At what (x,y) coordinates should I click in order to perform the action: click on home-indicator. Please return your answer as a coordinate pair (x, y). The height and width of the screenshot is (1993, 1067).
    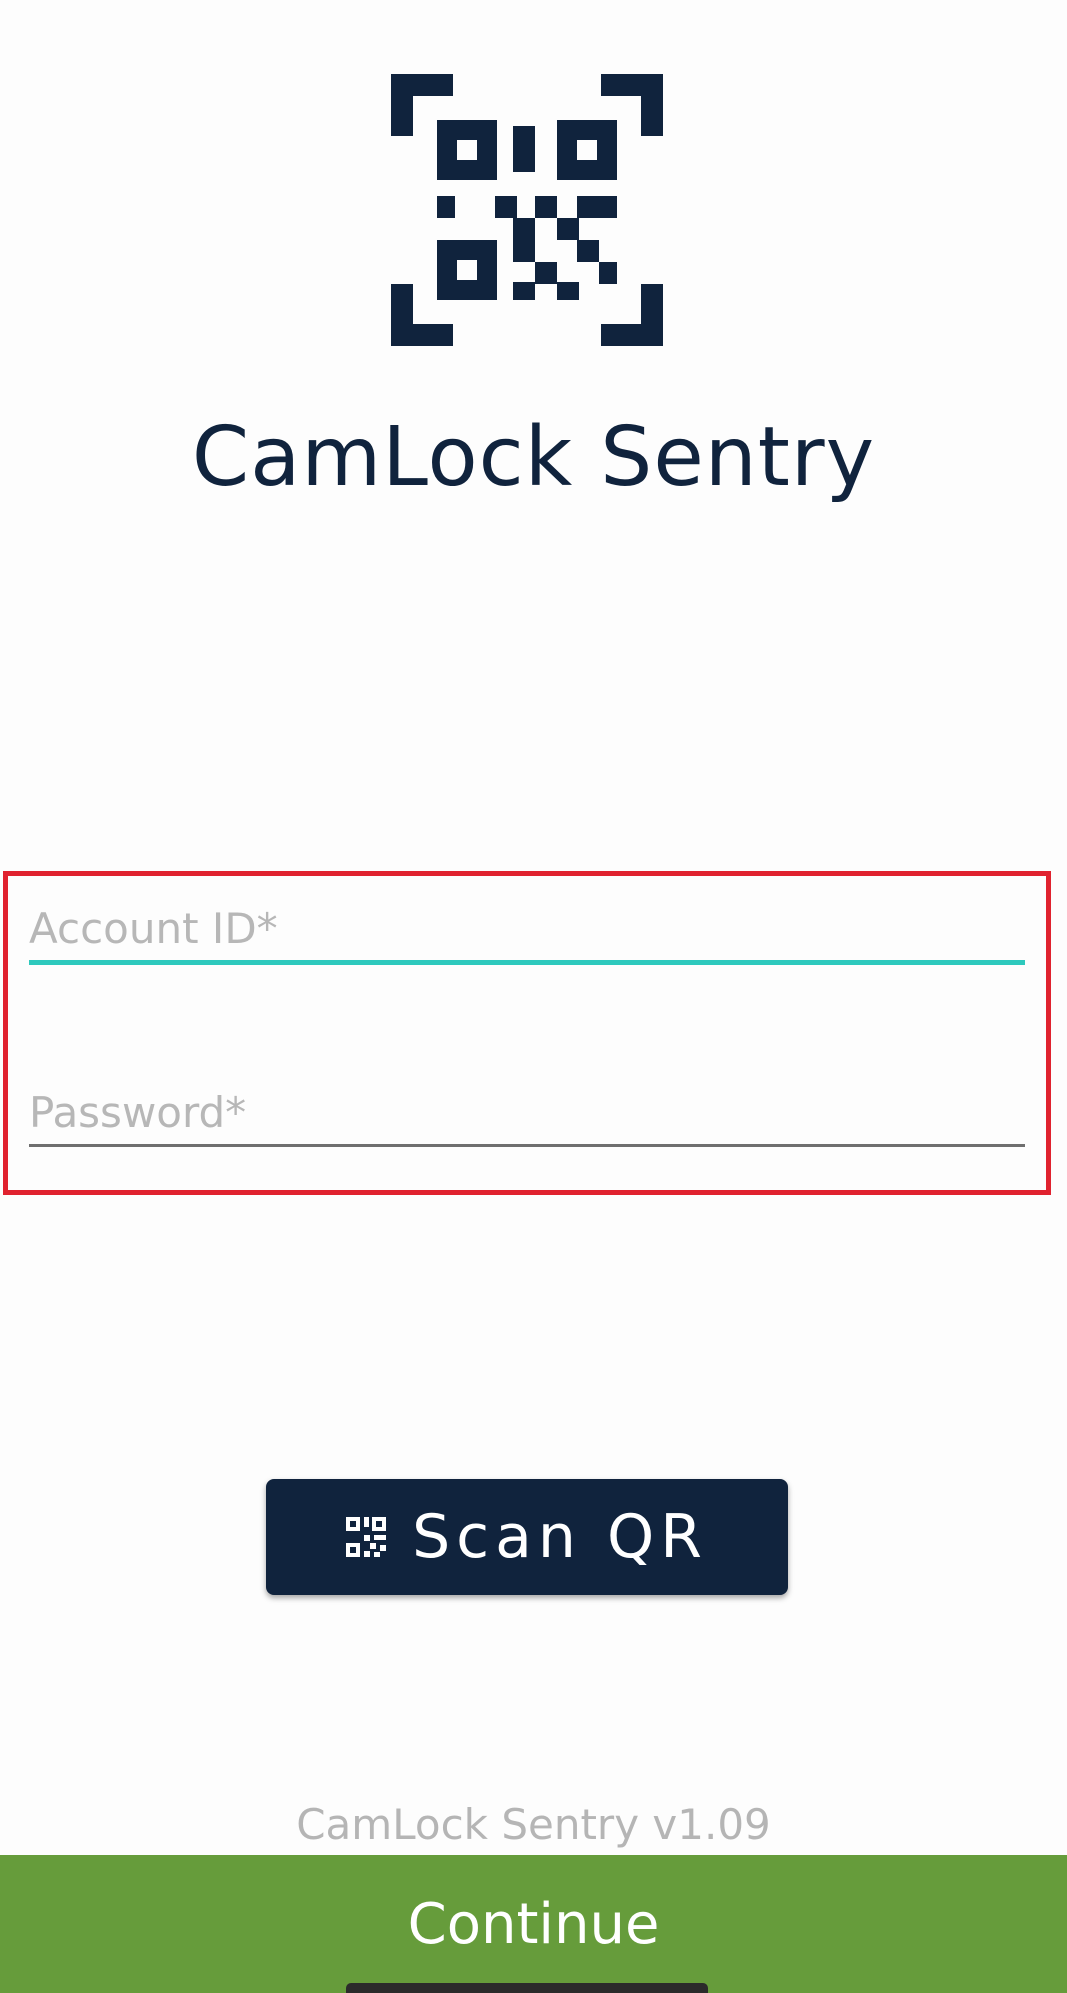
    Looking at the image, I should click on (527, 1988).